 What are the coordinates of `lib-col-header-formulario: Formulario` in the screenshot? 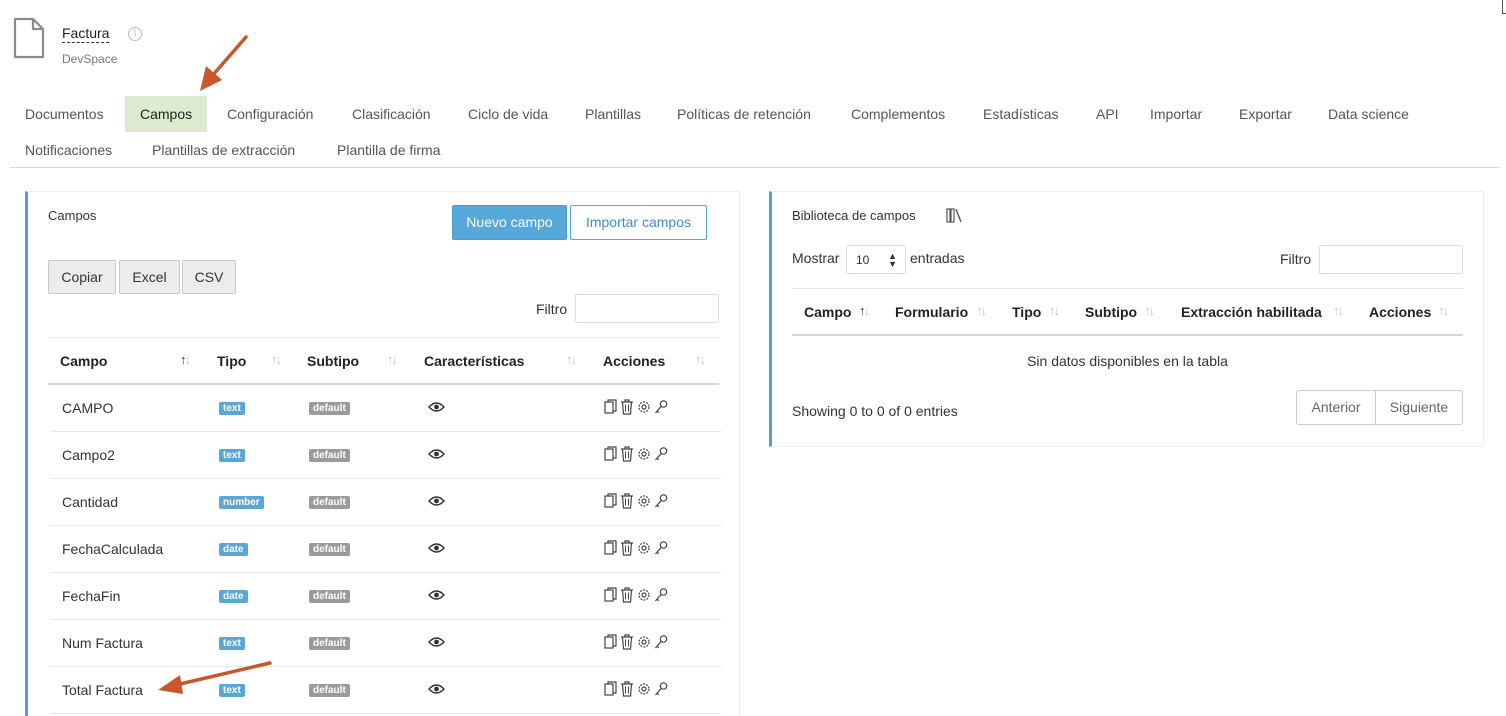 It's located at (931, 312).